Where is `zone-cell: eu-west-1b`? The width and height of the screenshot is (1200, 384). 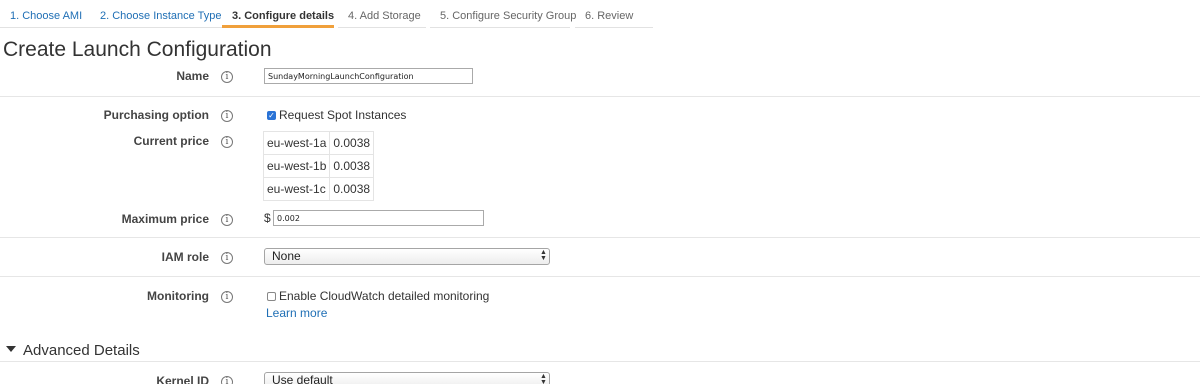
zone-cell: eu-west-1b is located at coordinates (296, 166).